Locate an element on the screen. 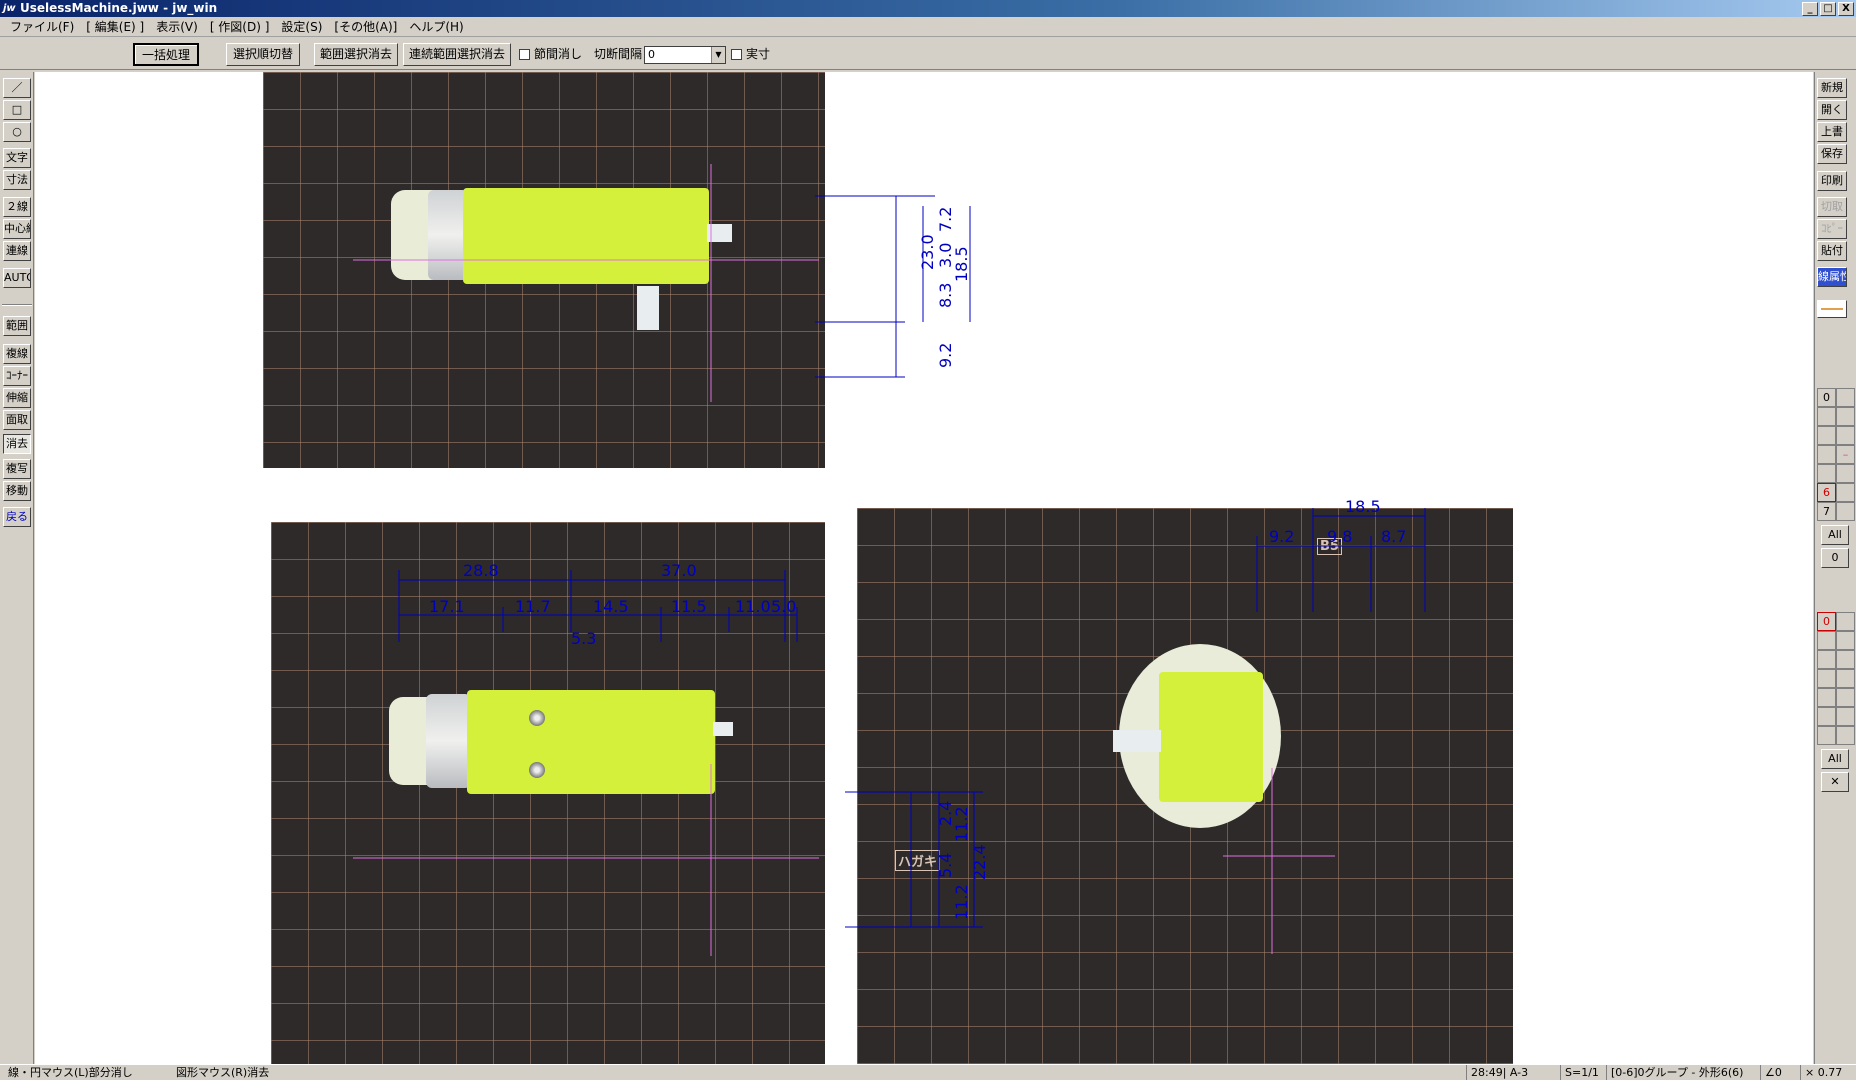 The image size is (1856, 1080). select-order-button: 選択順切替 is located at coordinates (263, 54).